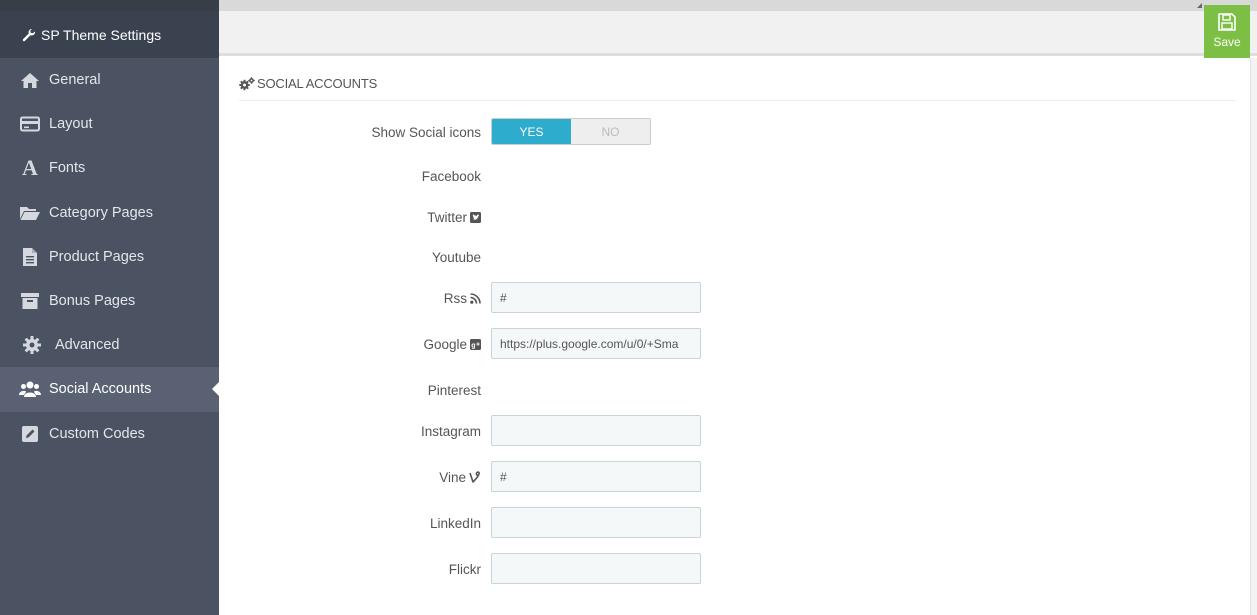  What do you see at coordinates (610, 131) in the screenshot?
I see `toggle-no: NO` at bounding box center [610, 131].